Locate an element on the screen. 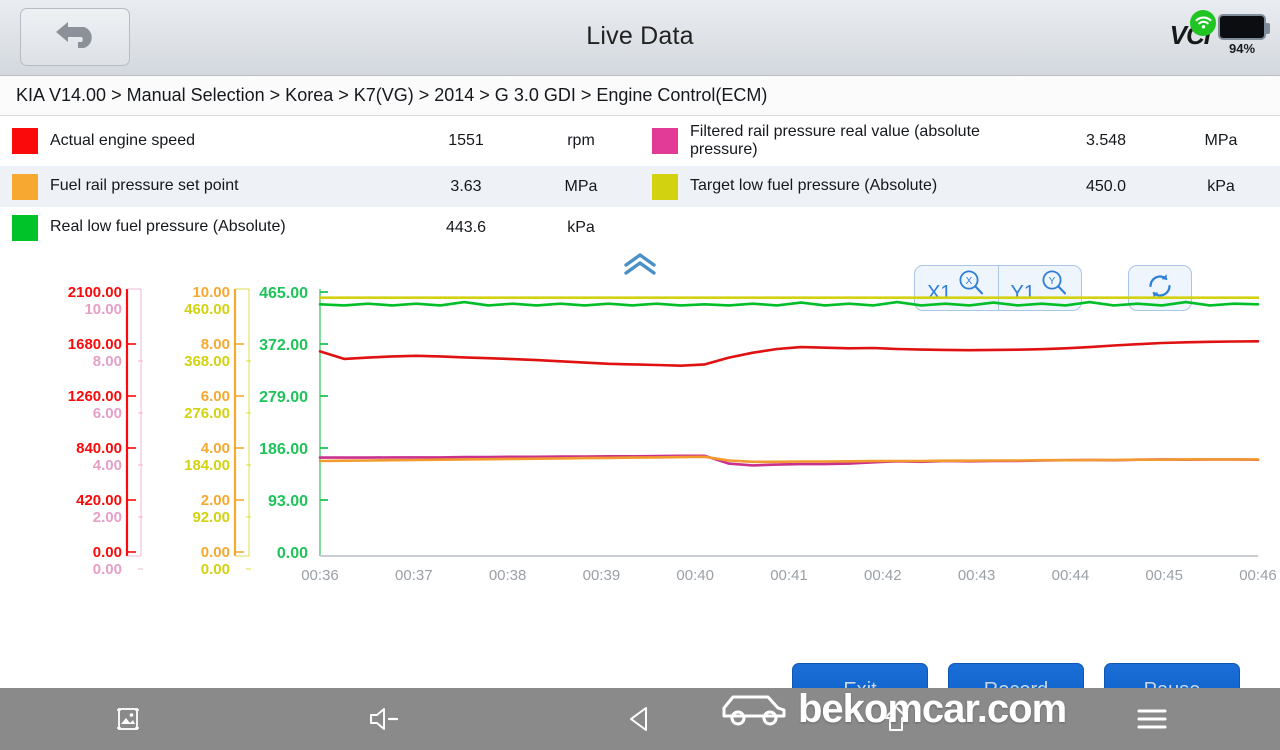 The width and height of the screenshot is (1280, 750). page-title: Live Data is located at coordinates (640, 36).